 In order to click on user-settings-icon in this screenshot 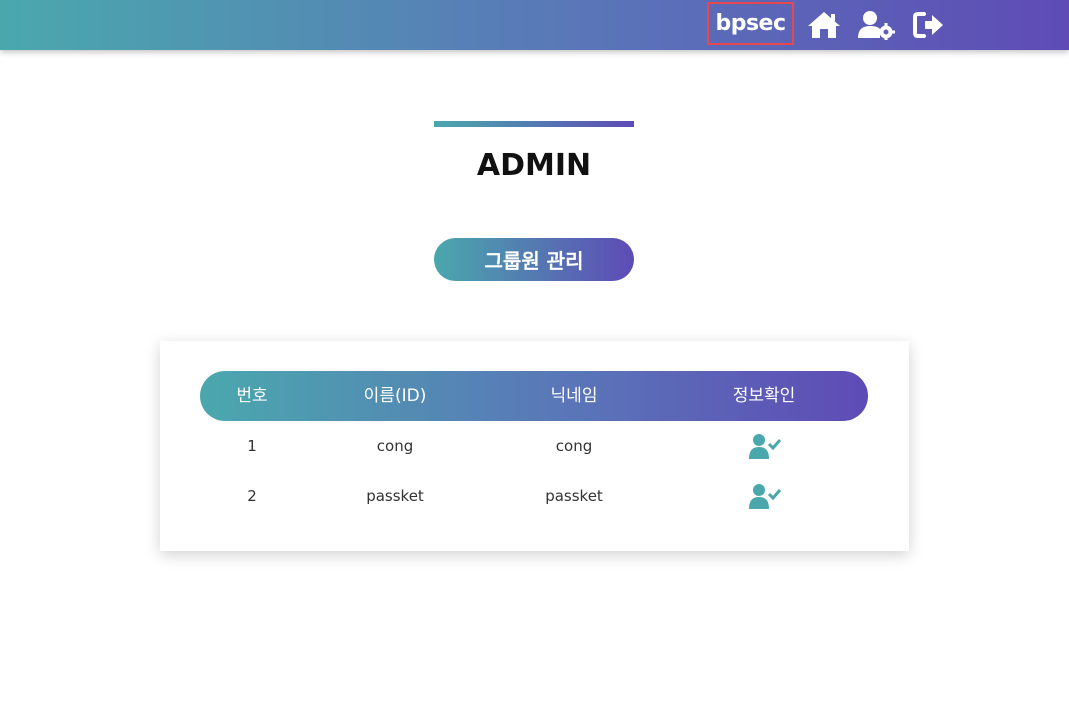, I will do `click(877, 25)`.